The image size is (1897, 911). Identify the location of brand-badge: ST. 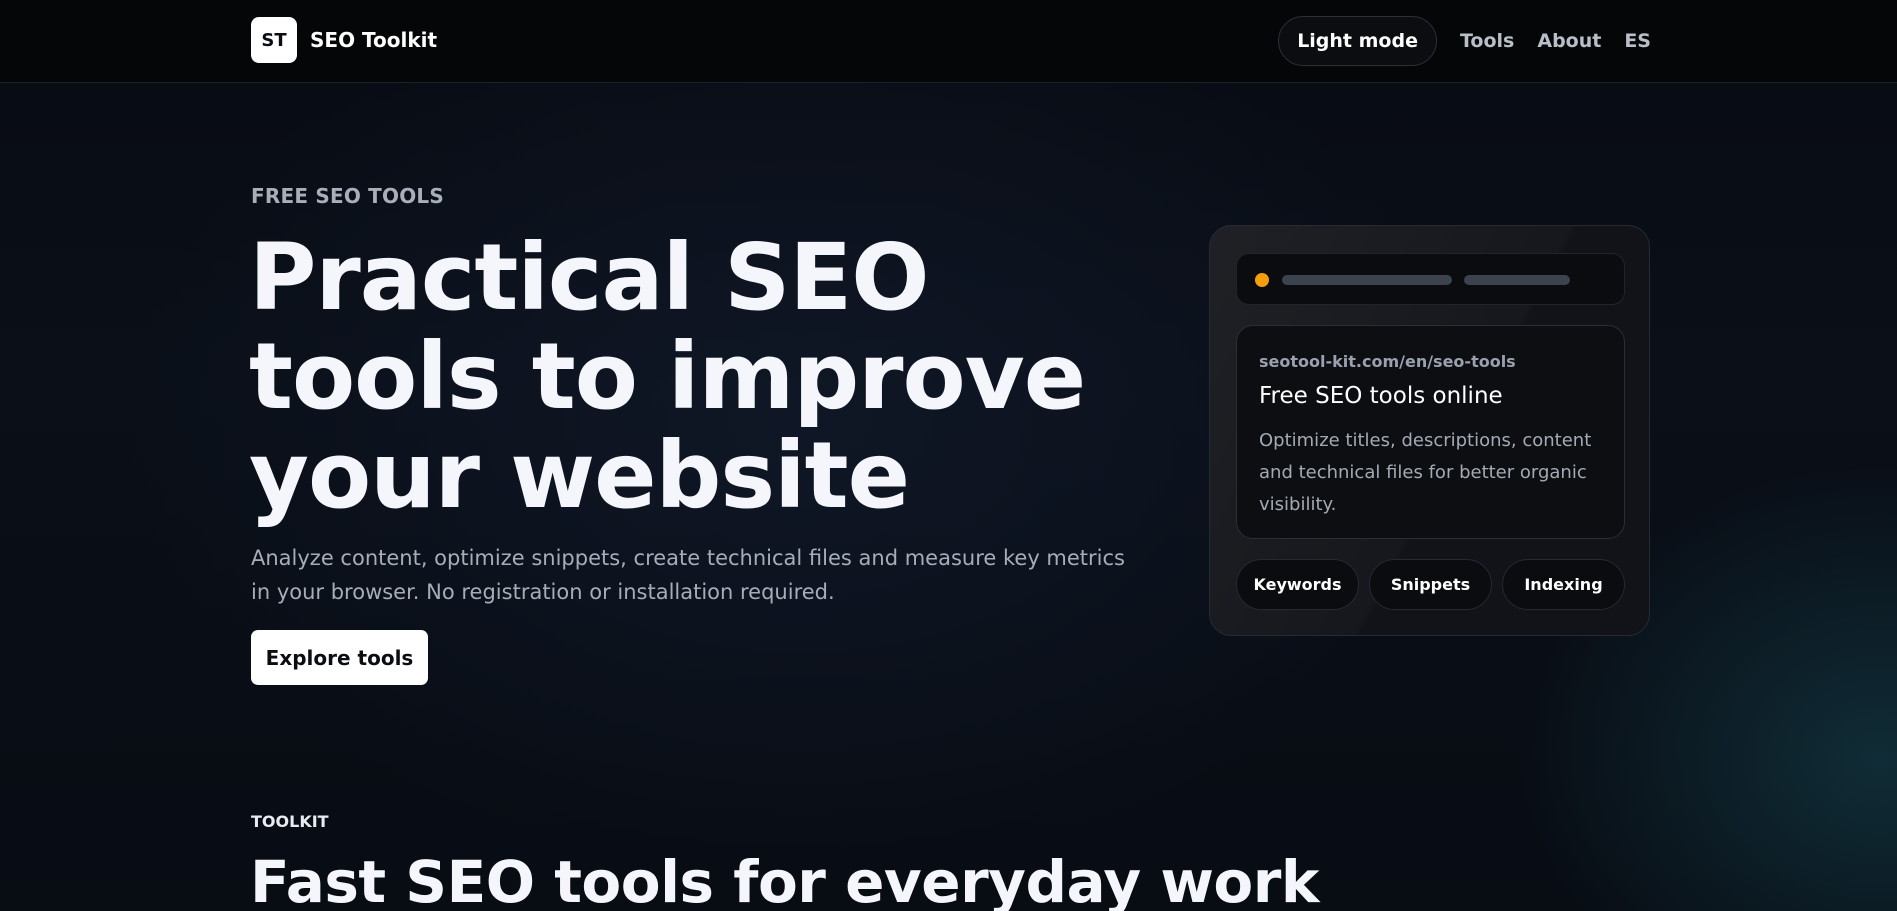
(274, 40).